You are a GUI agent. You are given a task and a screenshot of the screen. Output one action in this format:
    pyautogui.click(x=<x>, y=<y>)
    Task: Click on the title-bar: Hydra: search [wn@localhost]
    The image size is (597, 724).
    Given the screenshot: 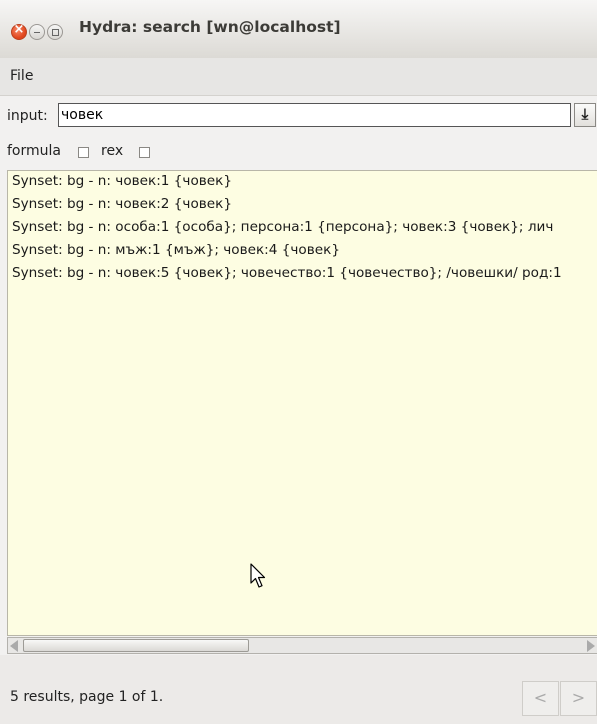 What is the action you would take?
    pyautogui.click(x=298, y=29)
    